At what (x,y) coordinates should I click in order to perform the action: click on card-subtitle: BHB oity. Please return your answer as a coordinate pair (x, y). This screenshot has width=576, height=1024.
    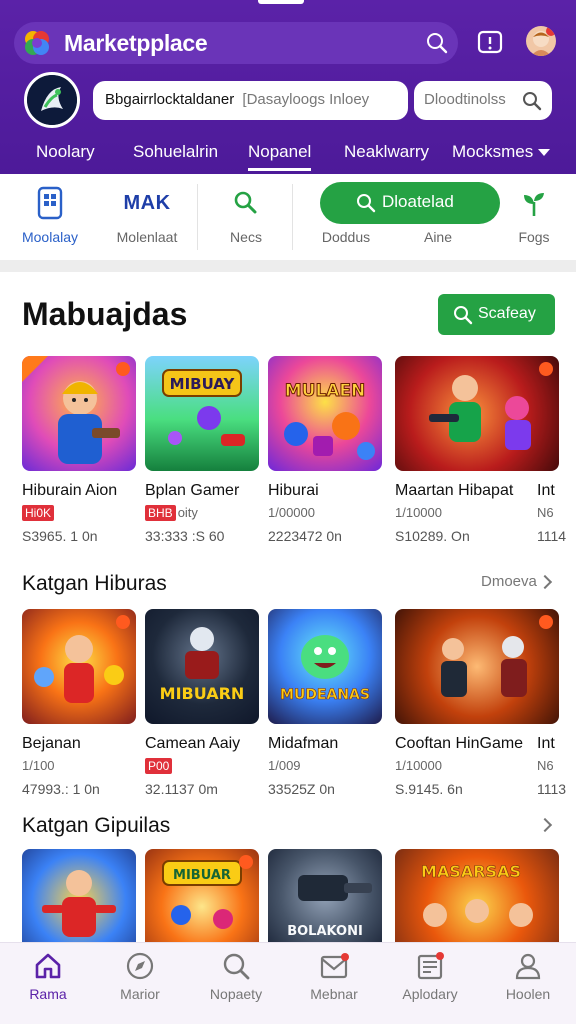
    Looking at the image, I should click on (171, 513).